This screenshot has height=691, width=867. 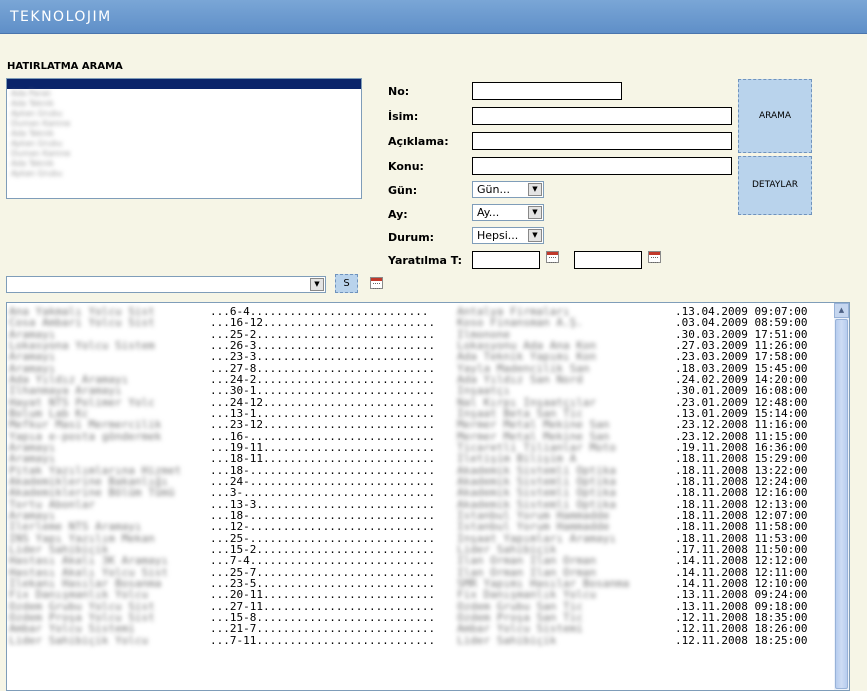 I want to click on row-date: .14.11.2008 12:12:00, so click(x=741, y=561).